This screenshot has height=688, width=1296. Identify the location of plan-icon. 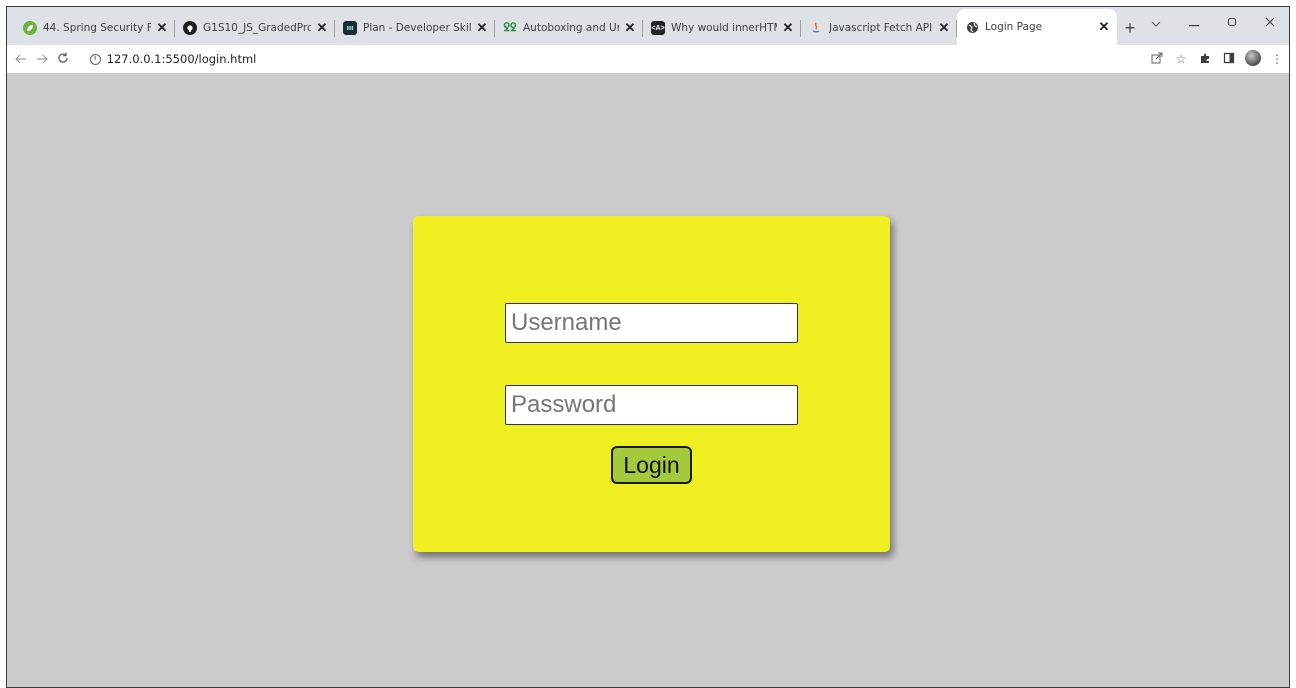
(350, 28).